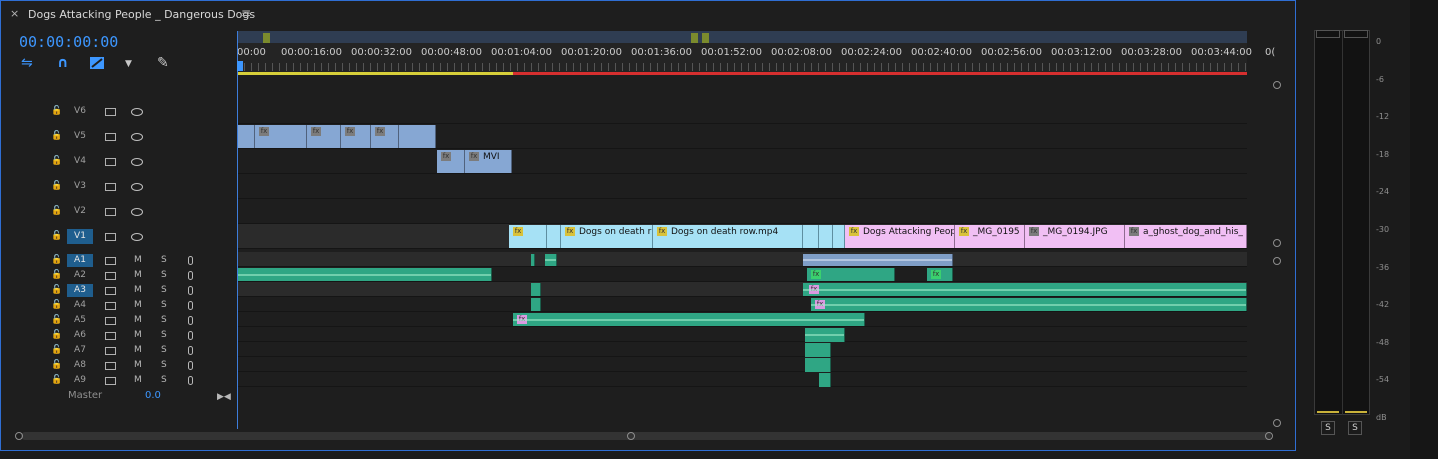 This screenshot has width=1438, height=459. I want to click on audio-track-header-a9: 🔓 A9 M S, so click(119, 381).